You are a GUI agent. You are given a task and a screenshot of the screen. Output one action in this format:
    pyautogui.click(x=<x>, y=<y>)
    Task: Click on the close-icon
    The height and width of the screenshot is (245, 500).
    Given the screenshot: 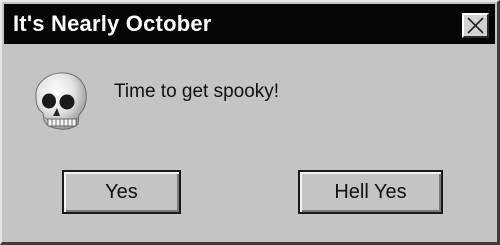 What is the action you would take?
    pyautogui.click(x=475, y=25)
    